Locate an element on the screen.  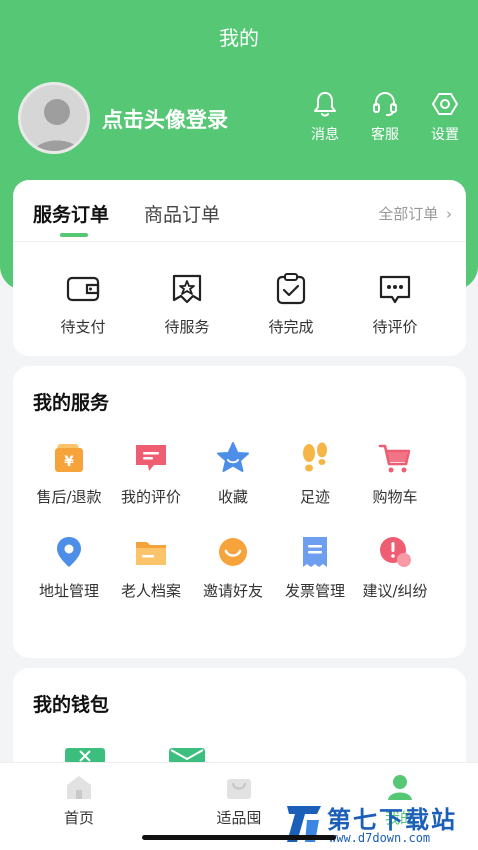
star-bookmark-icon is located at coordinates (187, 289).